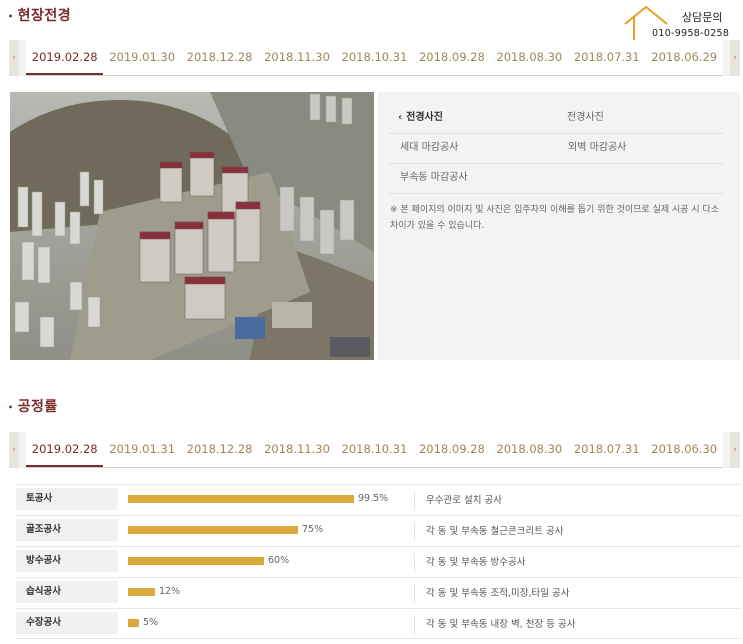 The height and width of the screenshot is (644, 743). What do you see at coordinates (67, 592) in the screenshot?
I see `progress-item-name: 습식공사` at bounding box center [67, 592].